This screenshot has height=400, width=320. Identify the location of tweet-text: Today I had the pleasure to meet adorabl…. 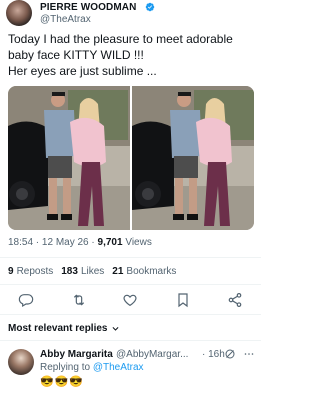
(133, 55).